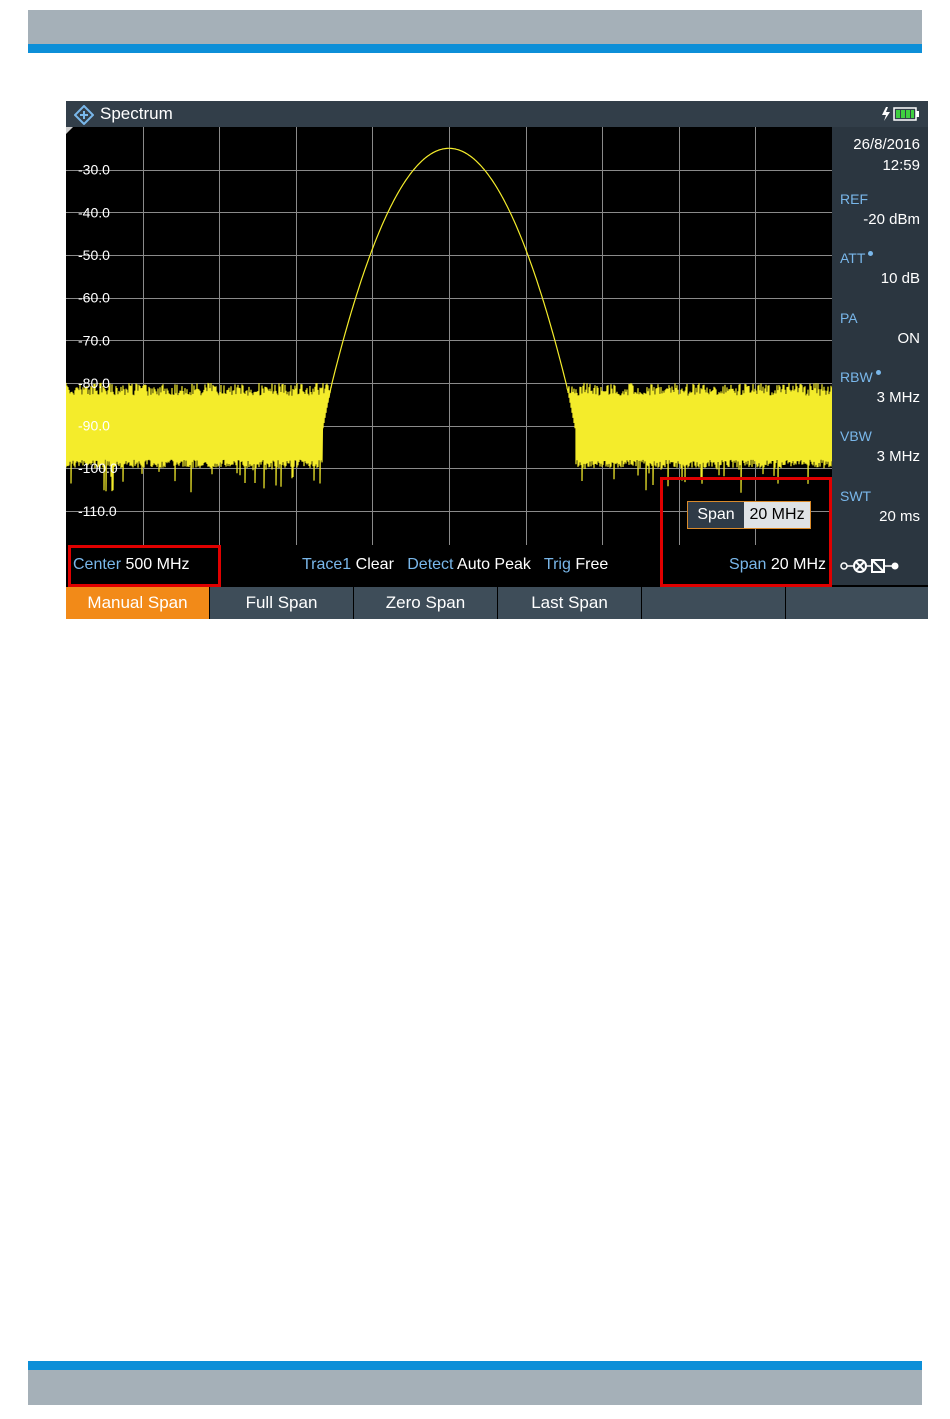 This screenshot has width=950, height=1419. Describe the element at coordinates (886, 144) in the screenshot. I see `date-text: 26/8/2016` at that location.